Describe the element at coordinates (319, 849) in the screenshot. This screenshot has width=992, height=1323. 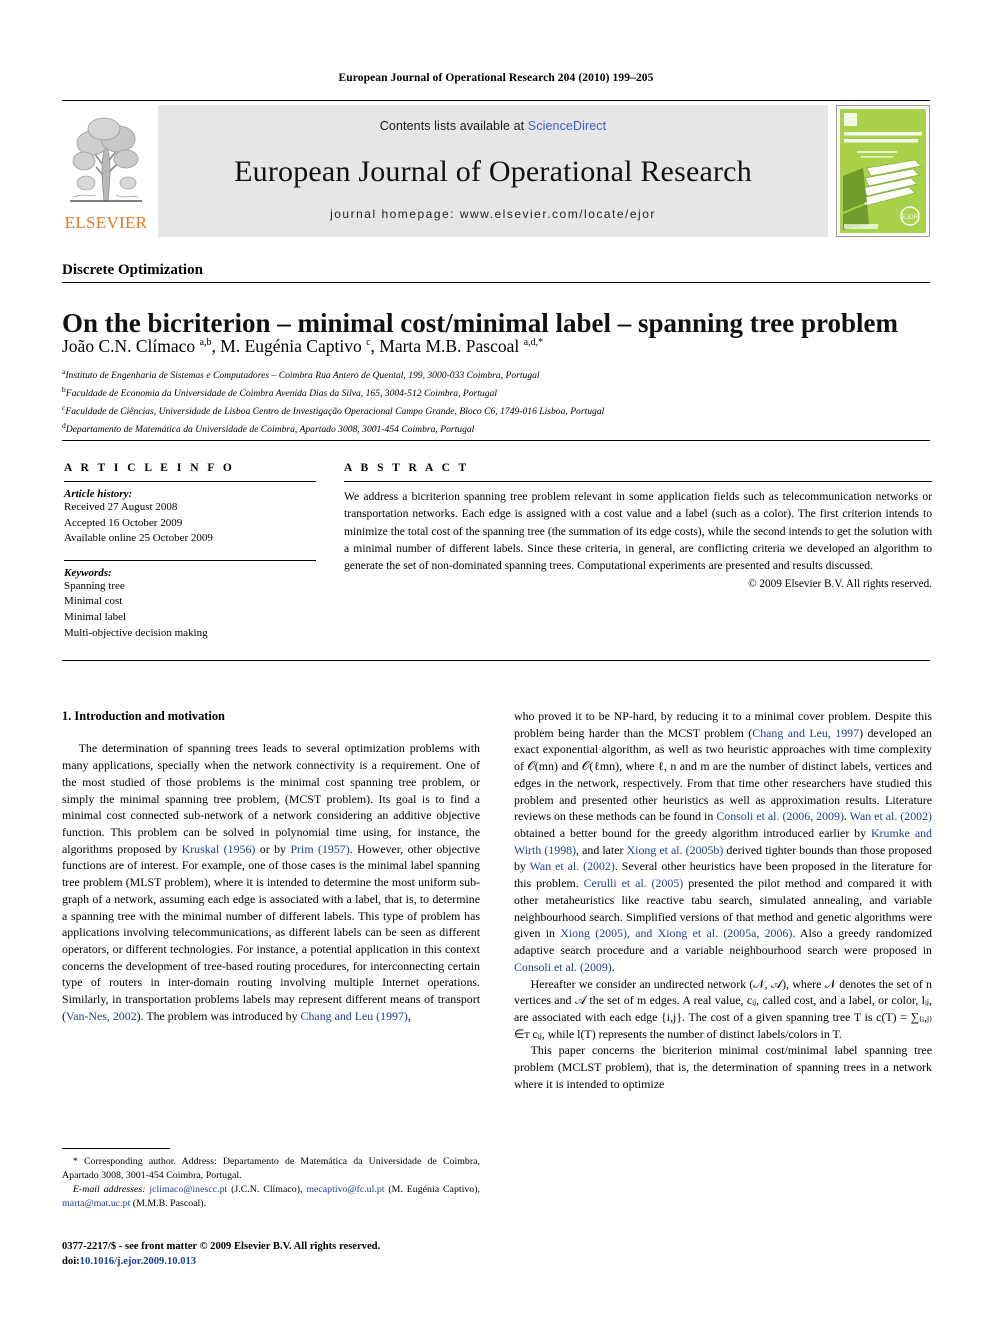
I see `citation-link: Prim (1957)` at that location.